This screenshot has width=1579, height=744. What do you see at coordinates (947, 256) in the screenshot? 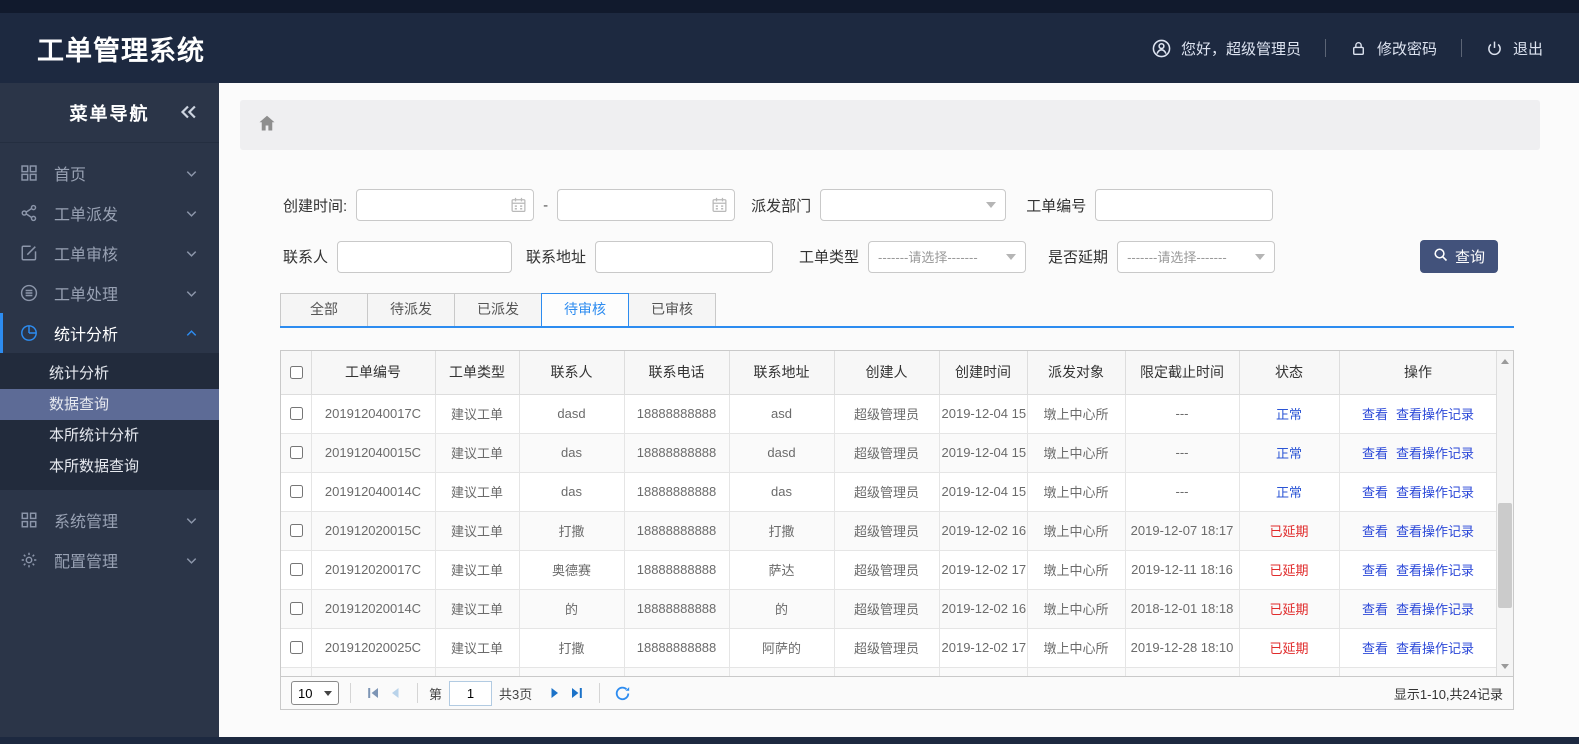
I see `order-type-select: -------请选择-------` at bounding box center [947, 256].